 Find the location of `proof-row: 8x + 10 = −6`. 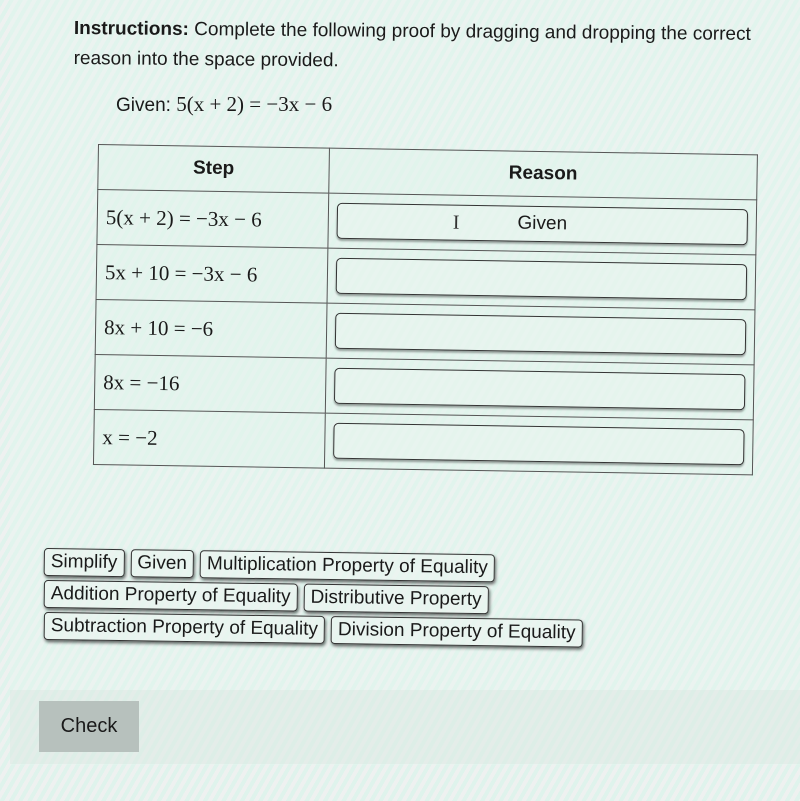

proof-row: 8x + 10 = −6 is located at coordinates (425, 332).